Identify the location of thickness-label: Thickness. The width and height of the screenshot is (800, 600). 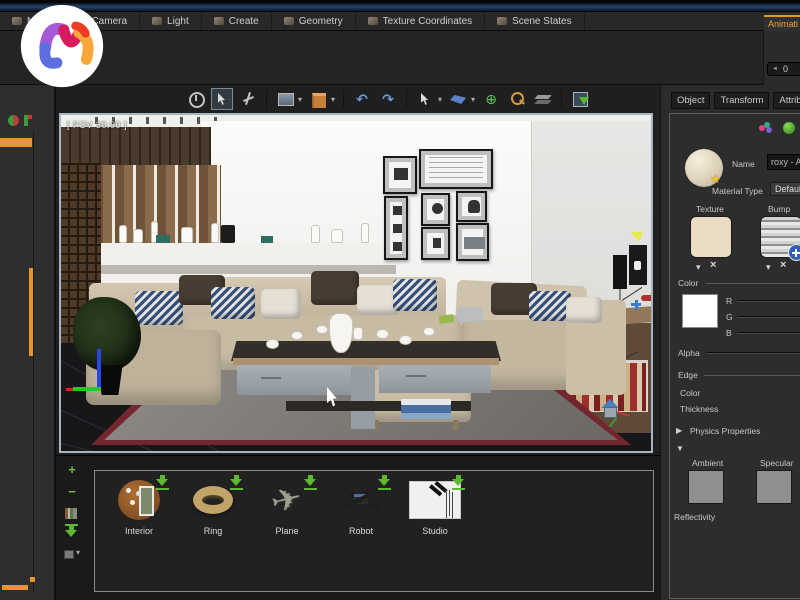
(699, 409).